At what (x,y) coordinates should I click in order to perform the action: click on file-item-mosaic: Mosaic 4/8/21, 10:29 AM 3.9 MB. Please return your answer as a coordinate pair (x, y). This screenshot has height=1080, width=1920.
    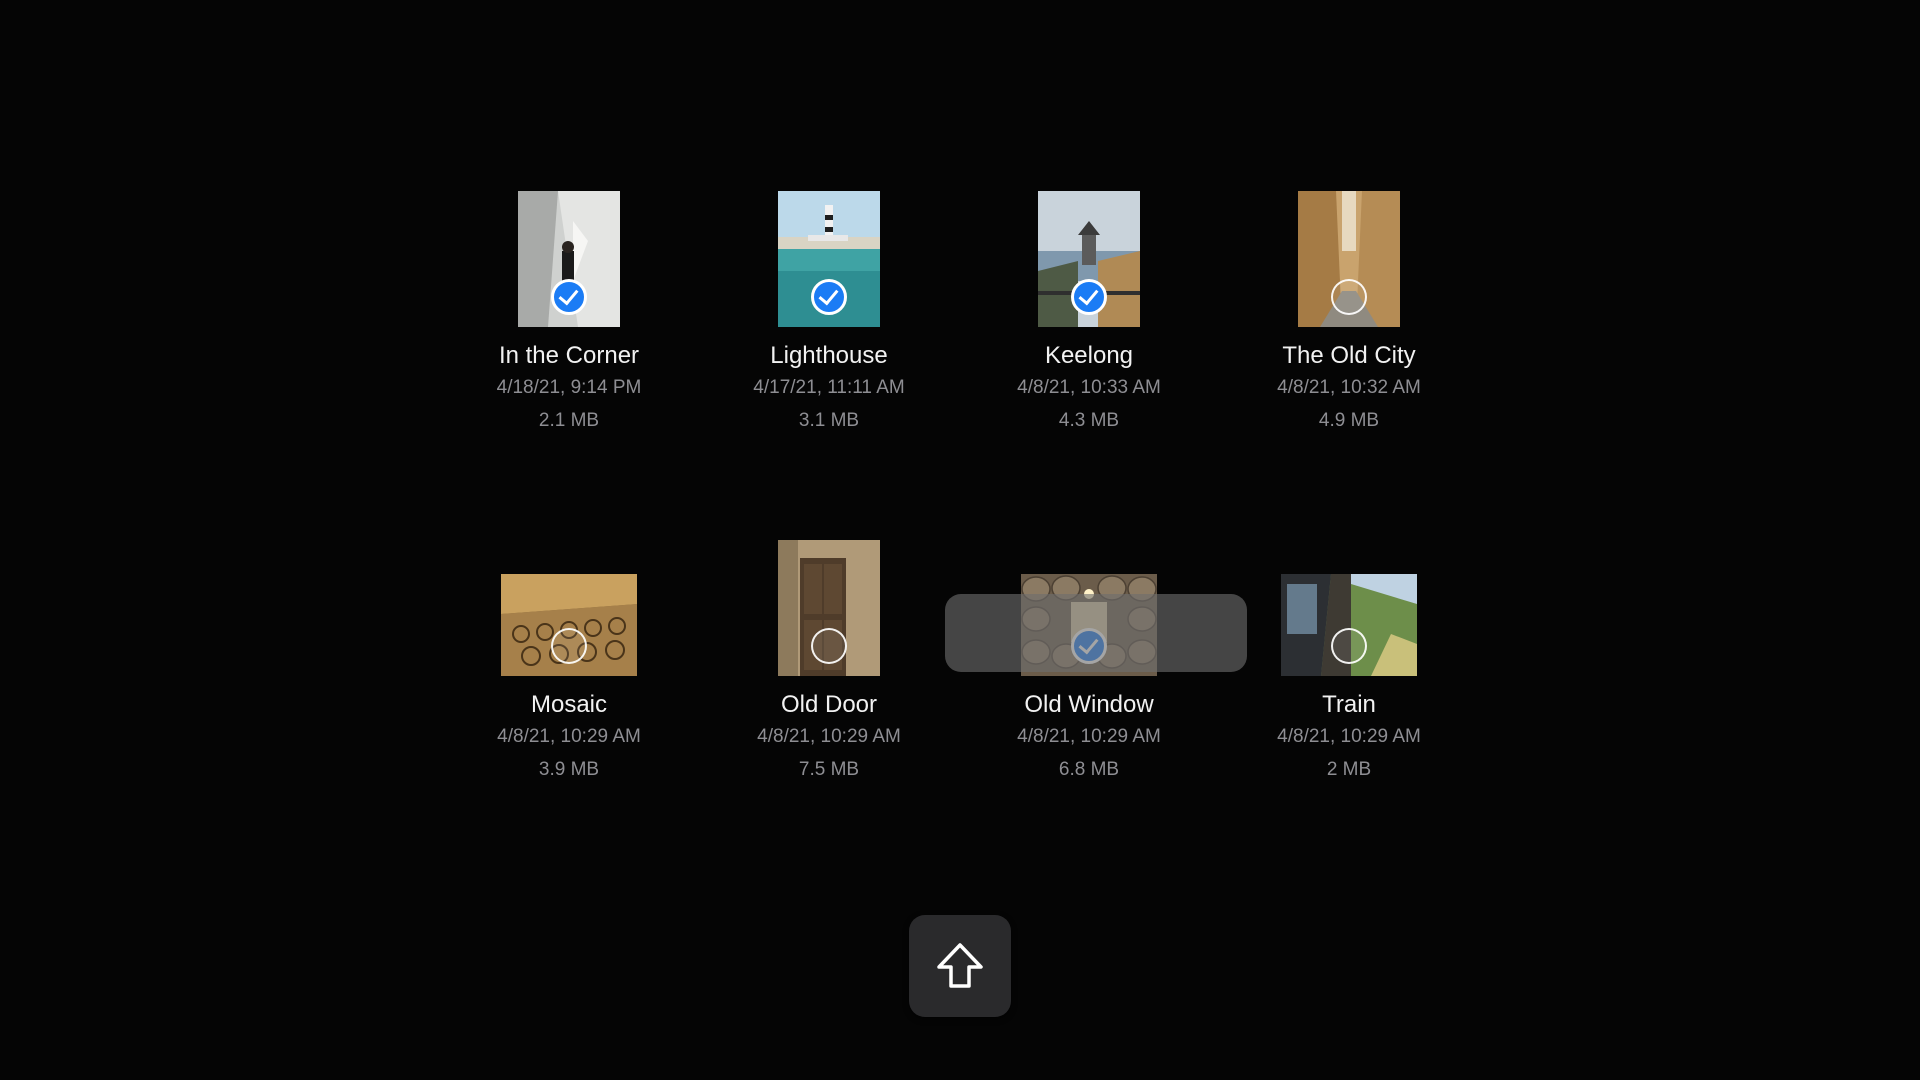
    Looking at the image, I should click on (569, 663).